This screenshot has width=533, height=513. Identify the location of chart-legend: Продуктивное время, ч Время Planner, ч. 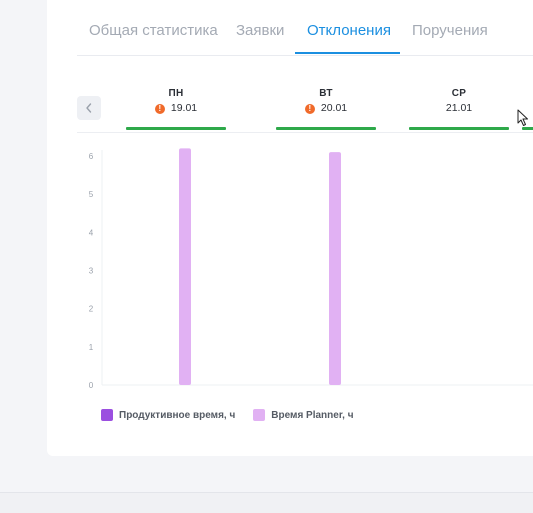
(236, 415).